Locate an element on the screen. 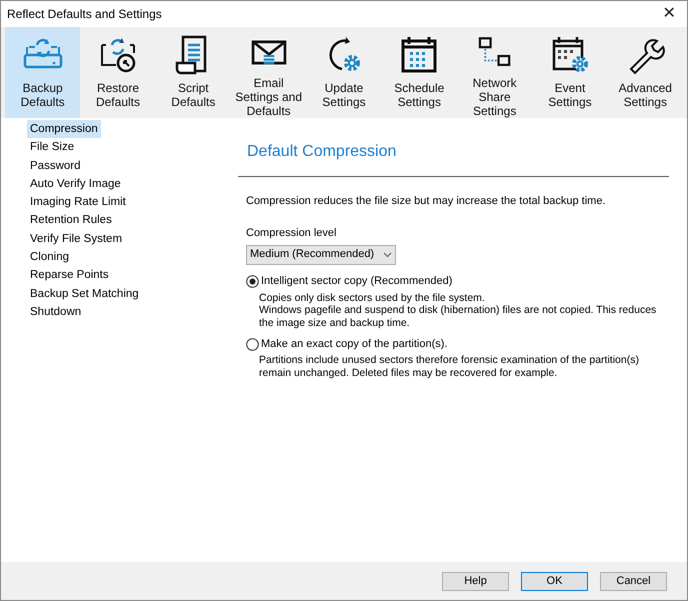  sidebar-item: File Size is located at coordinates (52, 147).